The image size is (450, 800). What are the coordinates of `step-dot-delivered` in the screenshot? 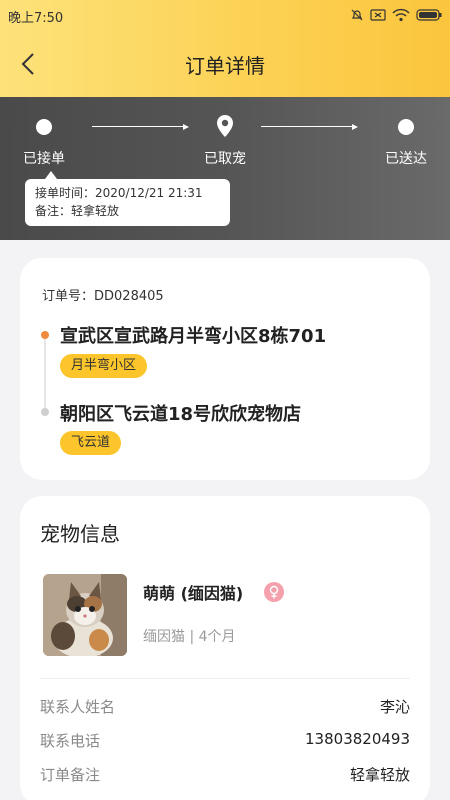 It's located at (406, 127).